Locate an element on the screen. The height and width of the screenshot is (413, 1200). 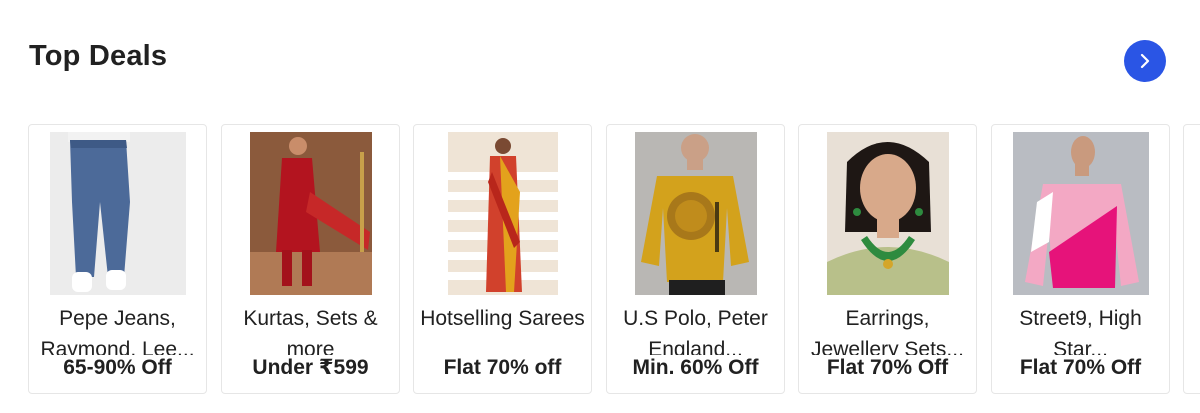
deal-offer: Min. 60% Off is located at coordinates (695, 368).